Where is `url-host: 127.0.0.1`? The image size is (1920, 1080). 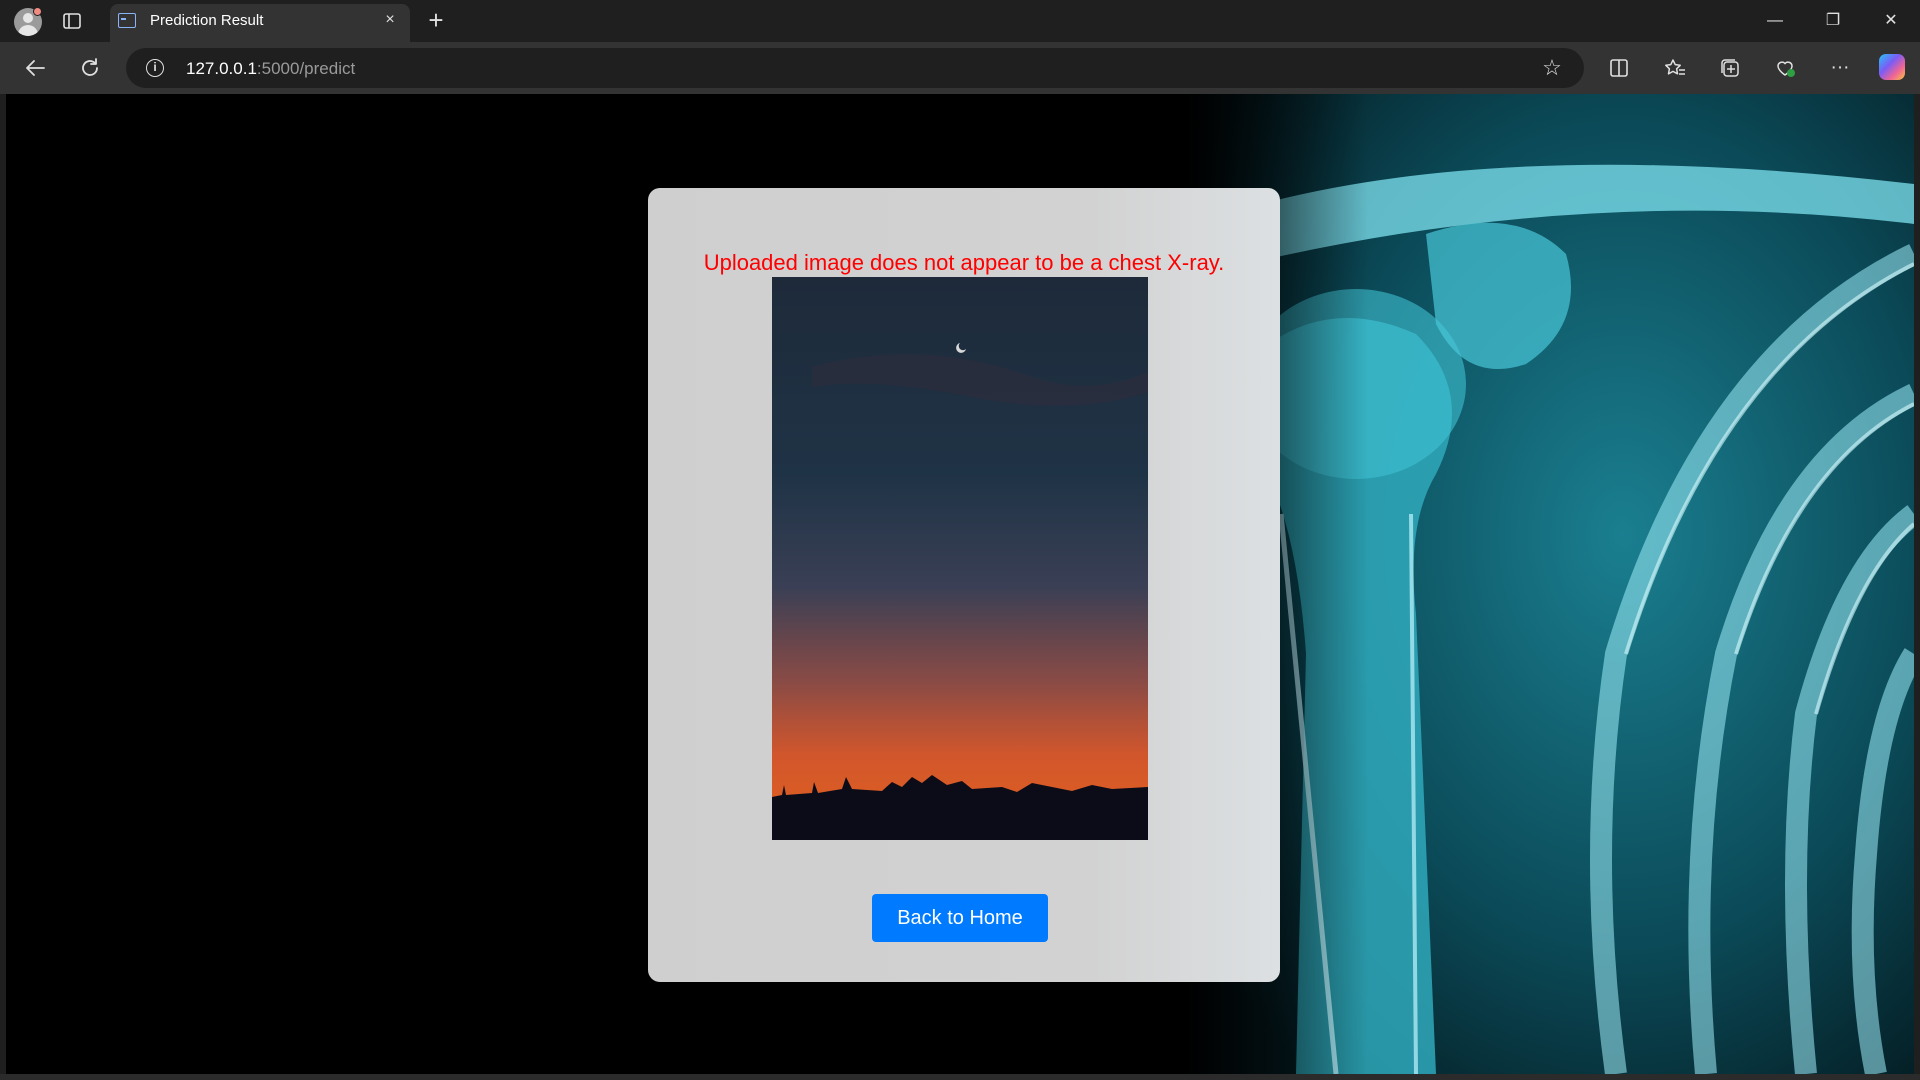
url-host: 127.0.0.1 is located at coordinates (221, 68).